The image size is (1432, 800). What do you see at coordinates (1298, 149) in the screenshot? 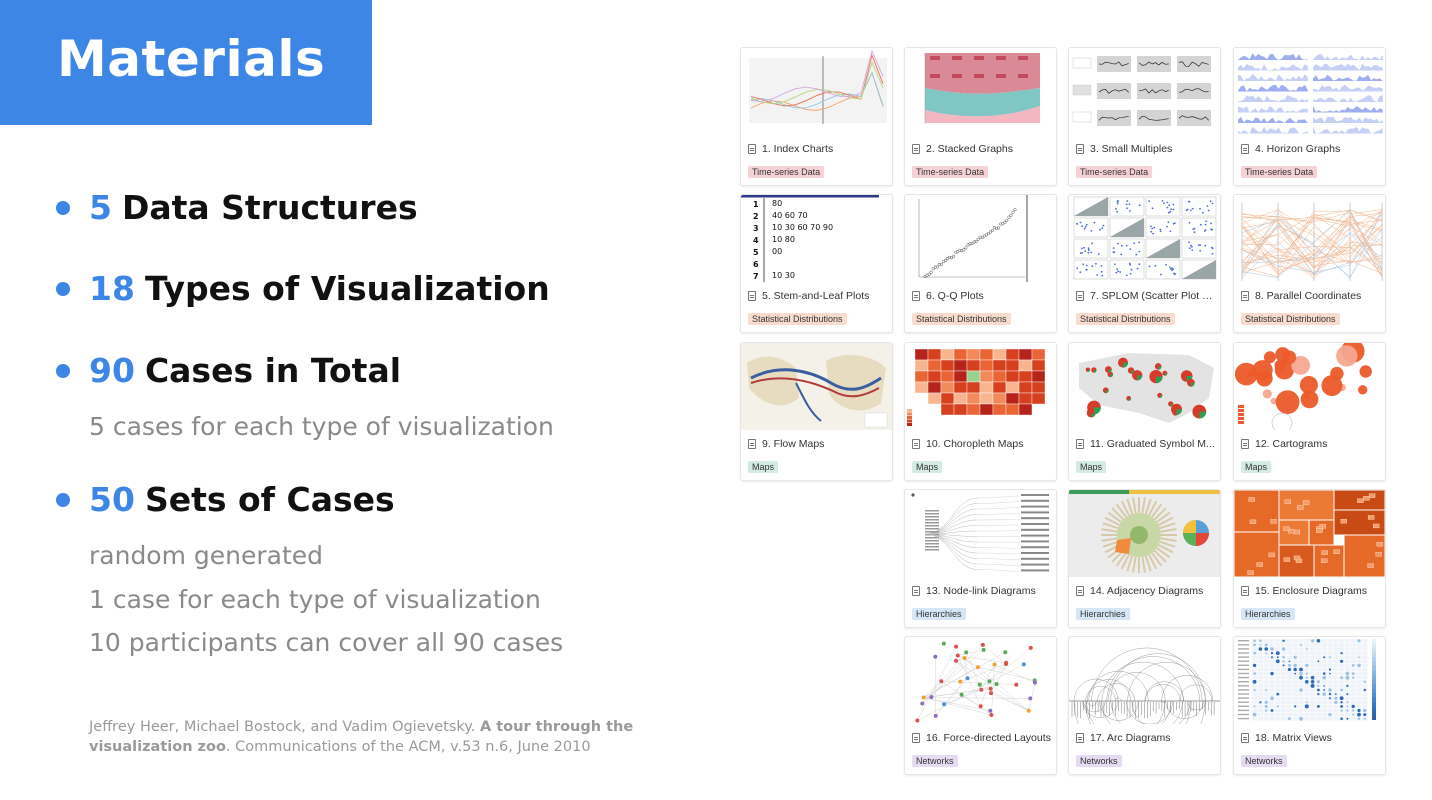
I see `card-title-text: 4. Horizon Graphs` at bounding box center [1298, 149].